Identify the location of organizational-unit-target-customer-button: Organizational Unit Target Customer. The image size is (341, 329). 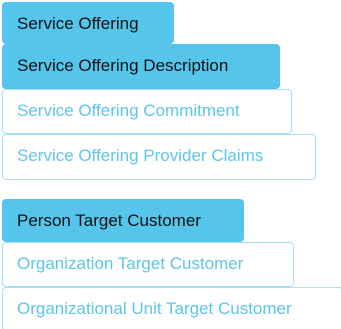
(171, 308).